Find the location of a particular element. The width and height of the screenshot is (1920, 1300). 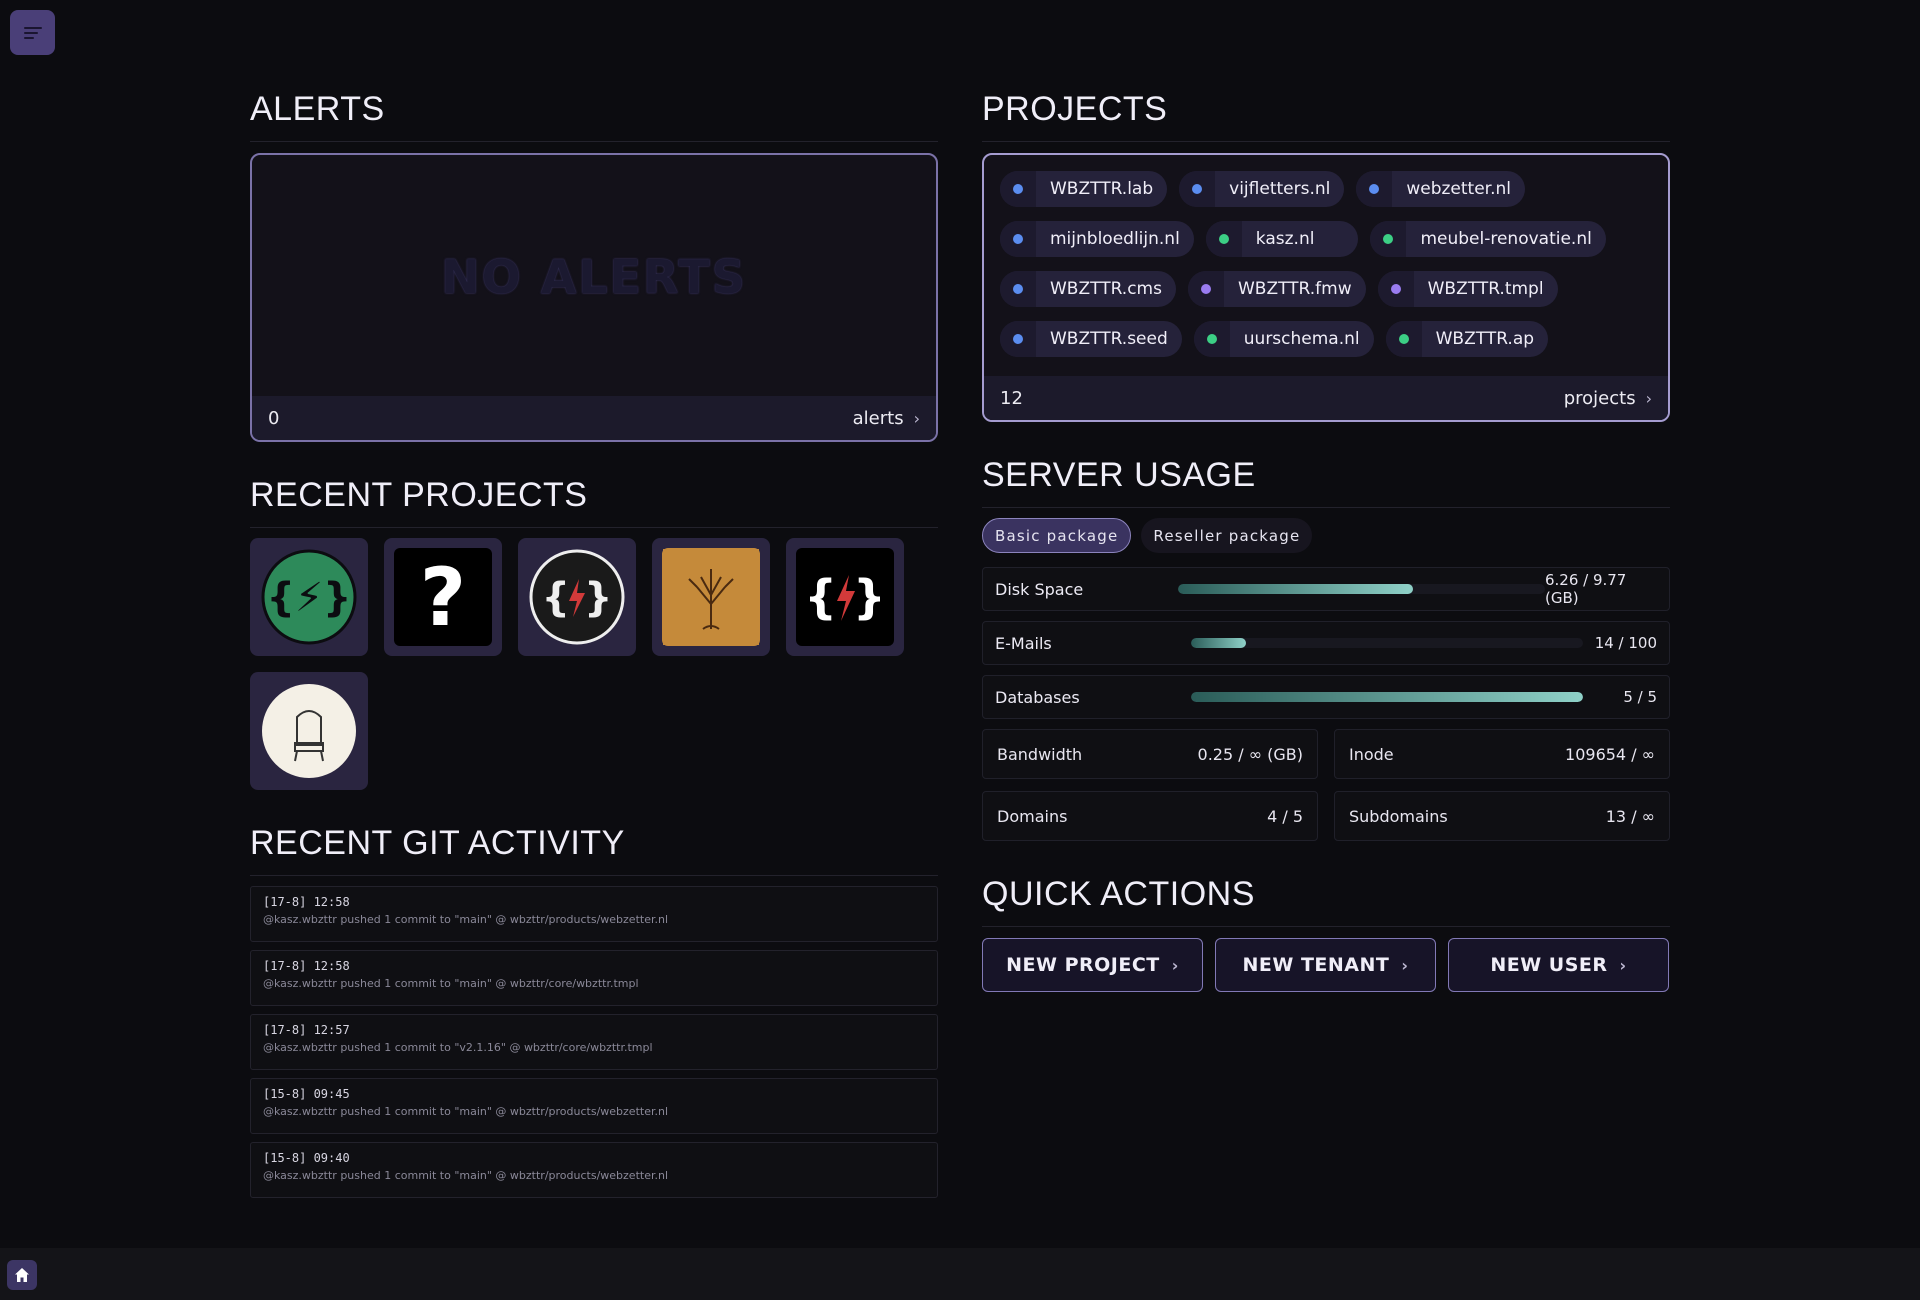

alerts-count: 0 is located at coordinates (274, 418).